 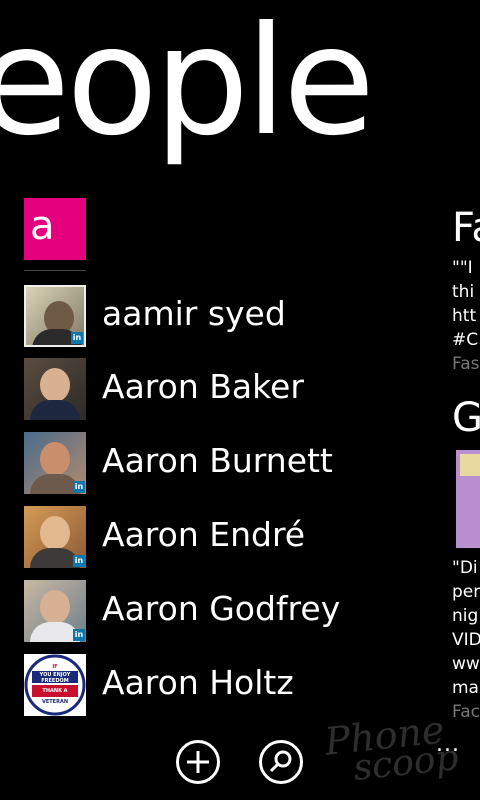 I want to click on avatar, so click(x=55, y=389).